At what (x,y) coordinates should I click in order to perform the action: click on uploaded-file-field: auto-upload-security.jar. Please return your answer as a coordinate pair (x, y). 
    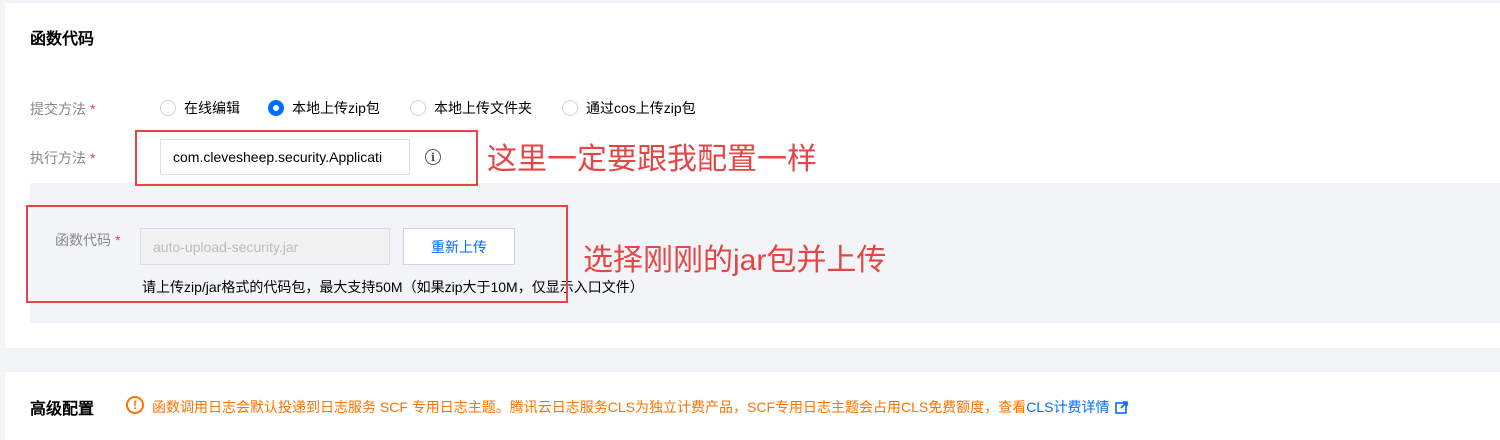
    Looking at the image, I should click on (265, 246).